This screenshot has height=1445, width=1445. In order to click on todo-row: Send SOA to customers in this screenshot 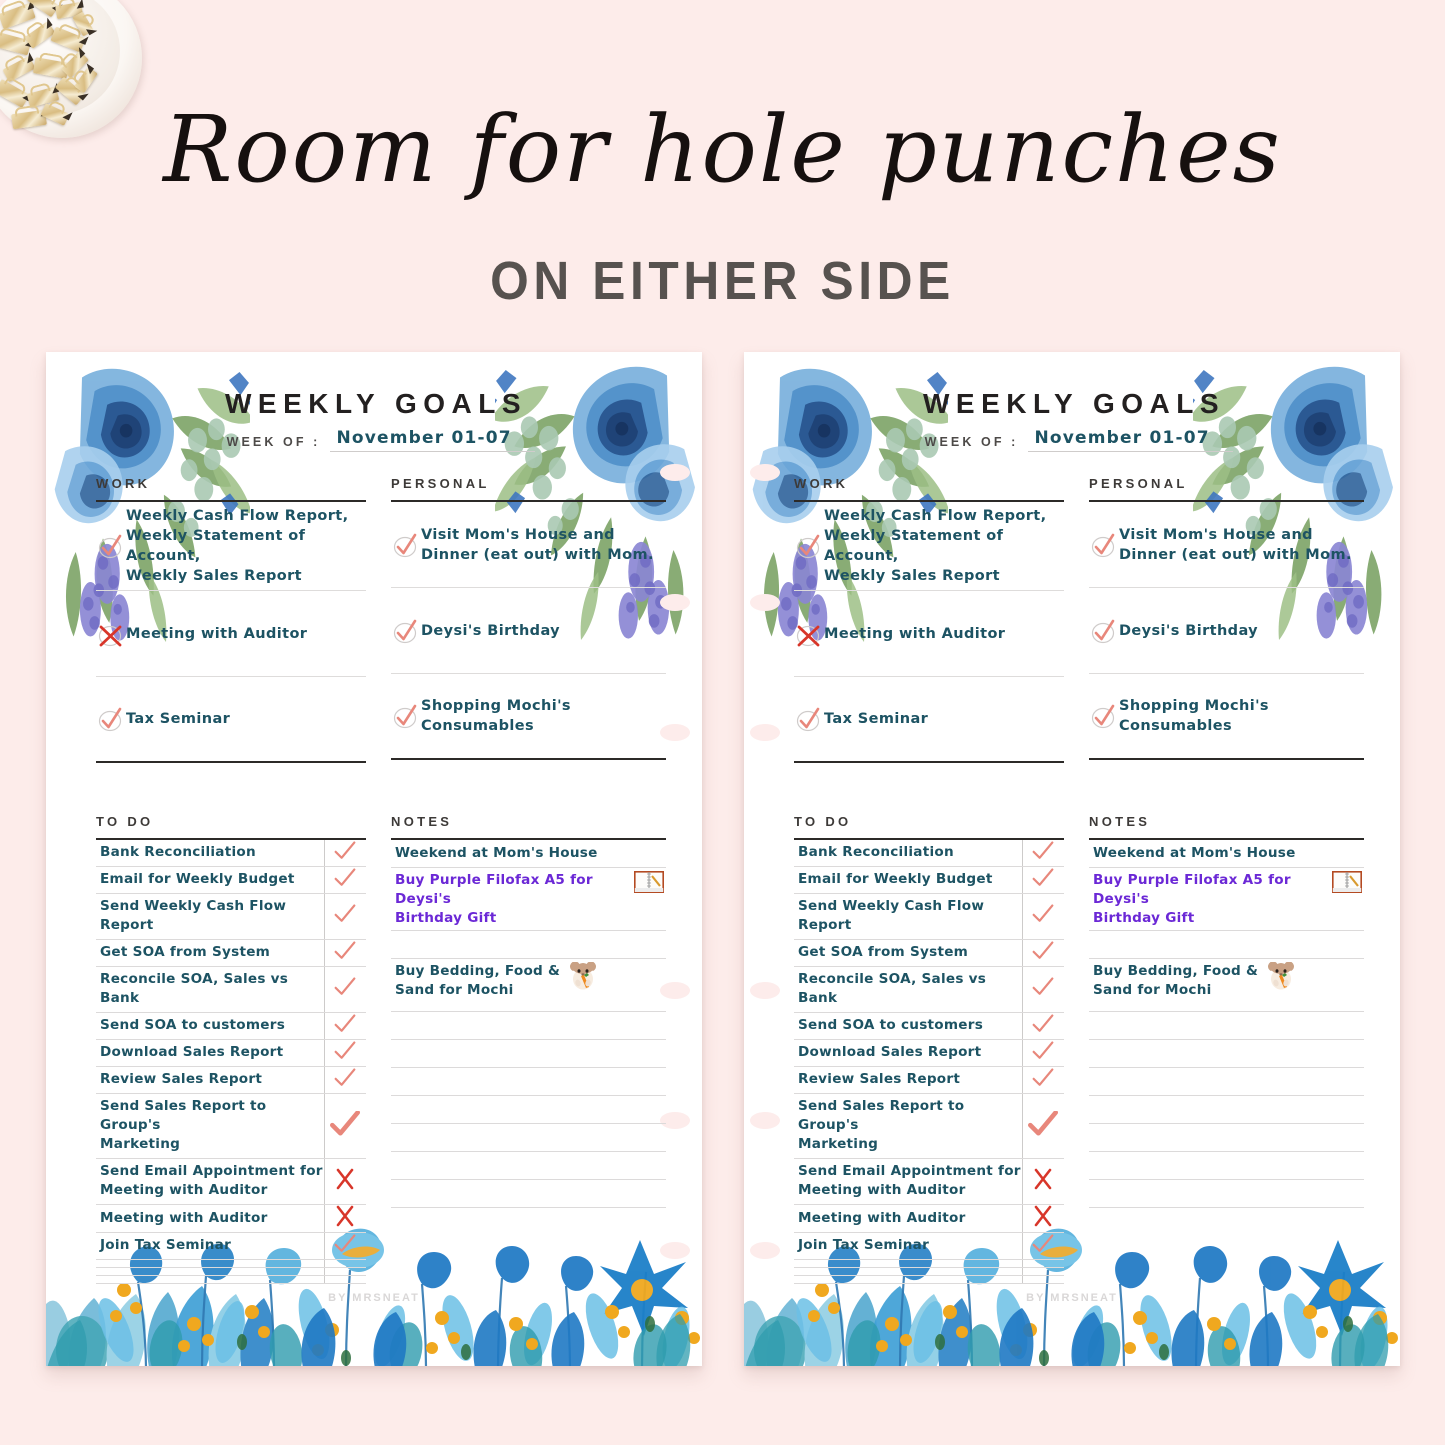, I will do `click(231, 1026)`.